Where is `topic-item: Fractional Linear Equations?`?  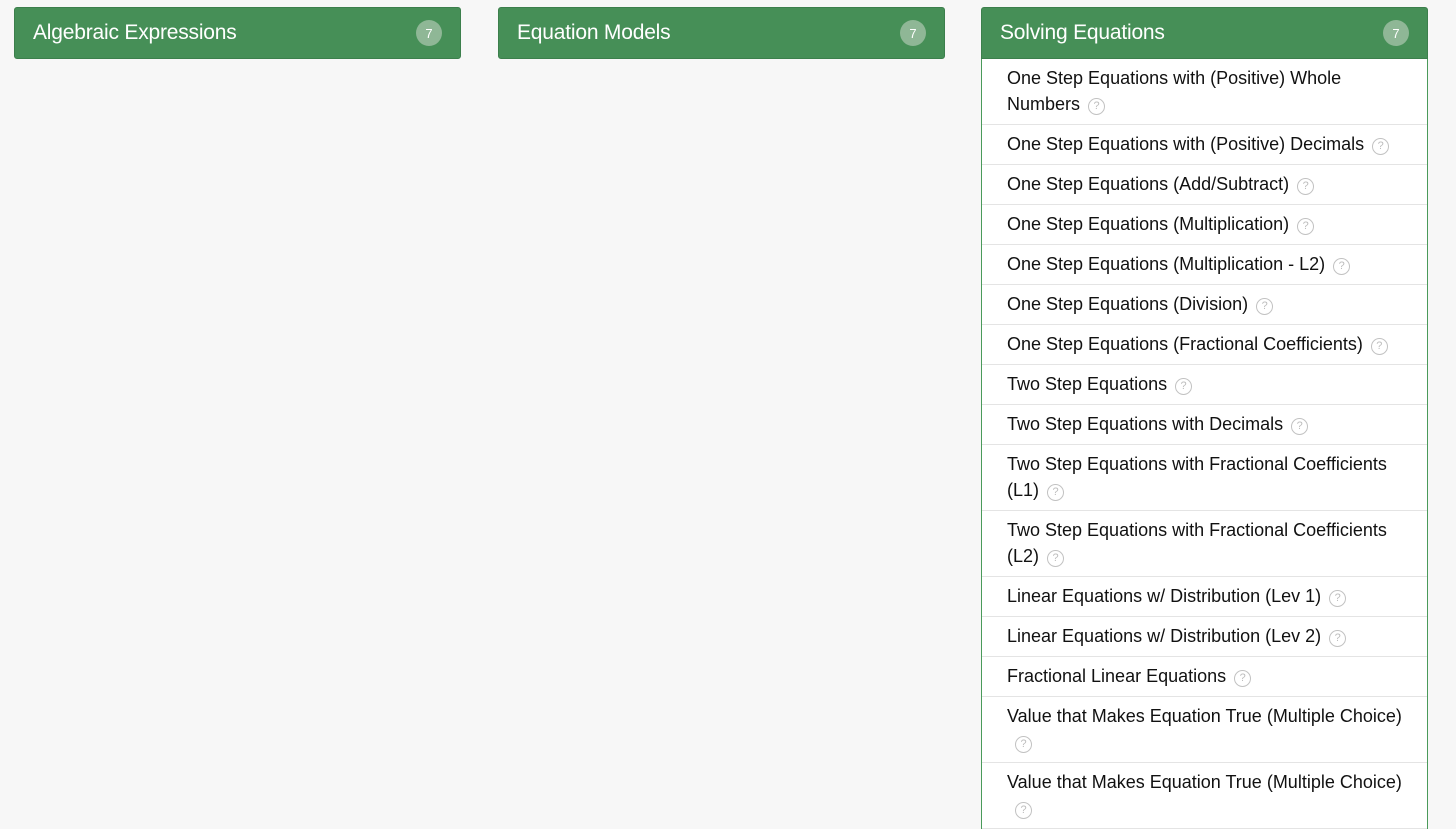
topic-item: Fractional Linear Equations? is located at coordinates (1204, 677).